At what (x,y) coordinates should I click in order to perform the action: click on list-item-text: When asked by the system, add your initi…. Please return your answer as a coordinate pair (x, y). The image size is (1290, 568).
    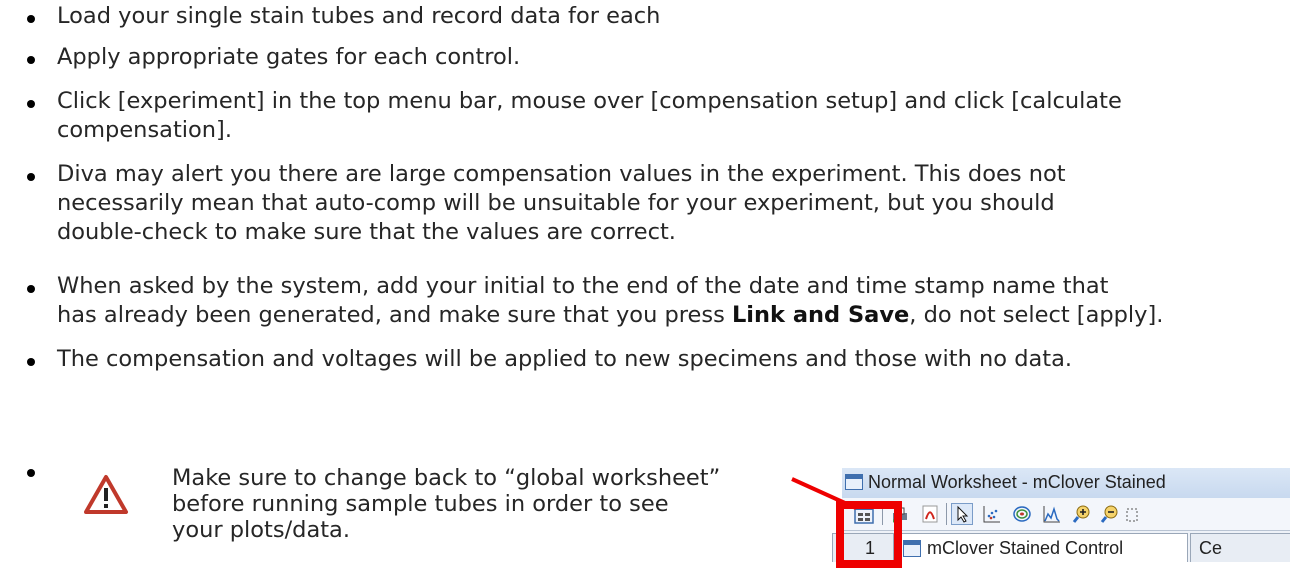
    Looking at the image, I should click on (583, 286).